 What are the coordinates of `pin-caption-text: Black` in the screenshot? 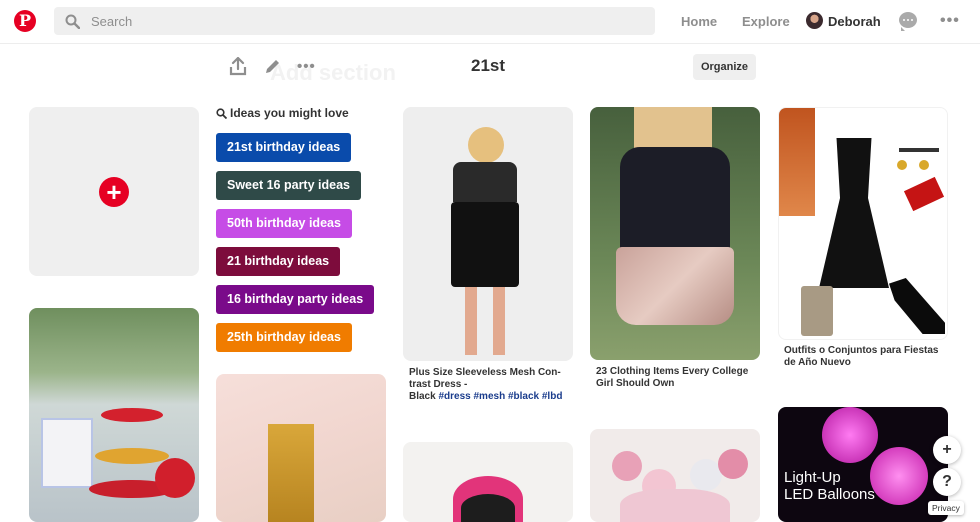 It's located at (422, 396).